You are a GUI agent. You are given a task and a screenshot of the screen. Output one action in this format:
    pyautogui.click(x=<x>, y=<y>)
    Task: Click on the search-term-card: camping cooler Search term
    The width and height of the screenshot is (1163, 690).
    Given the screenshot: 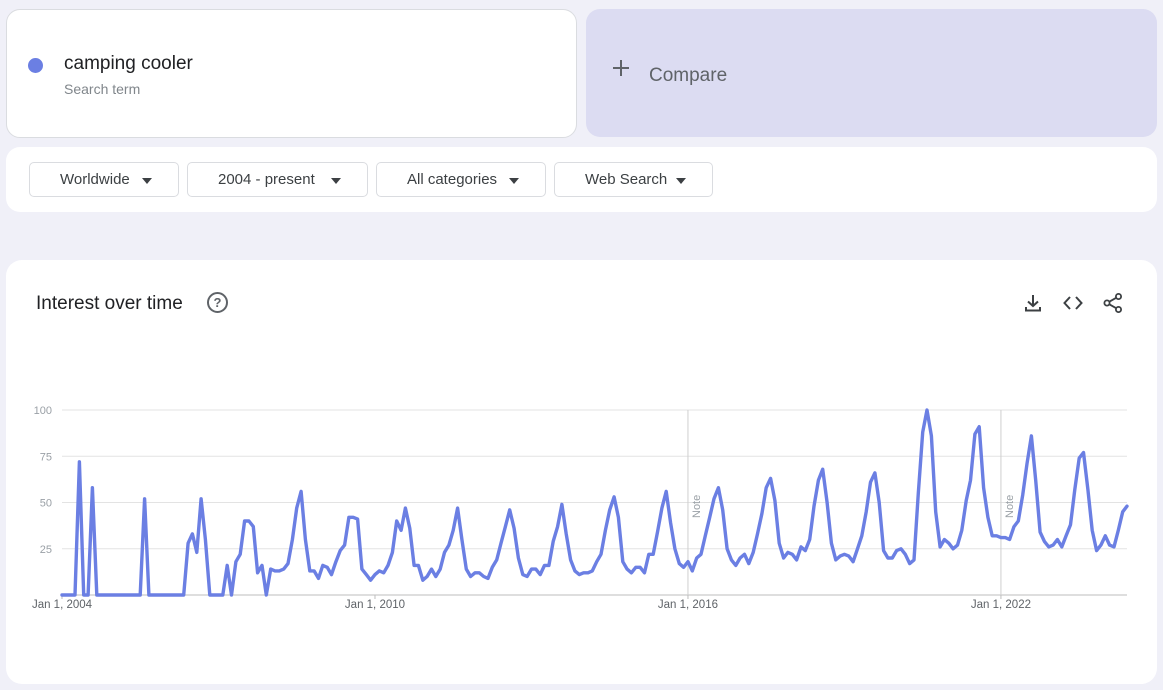 What is the action you would take?
    pyautogui.click(x=291, y=73)
    